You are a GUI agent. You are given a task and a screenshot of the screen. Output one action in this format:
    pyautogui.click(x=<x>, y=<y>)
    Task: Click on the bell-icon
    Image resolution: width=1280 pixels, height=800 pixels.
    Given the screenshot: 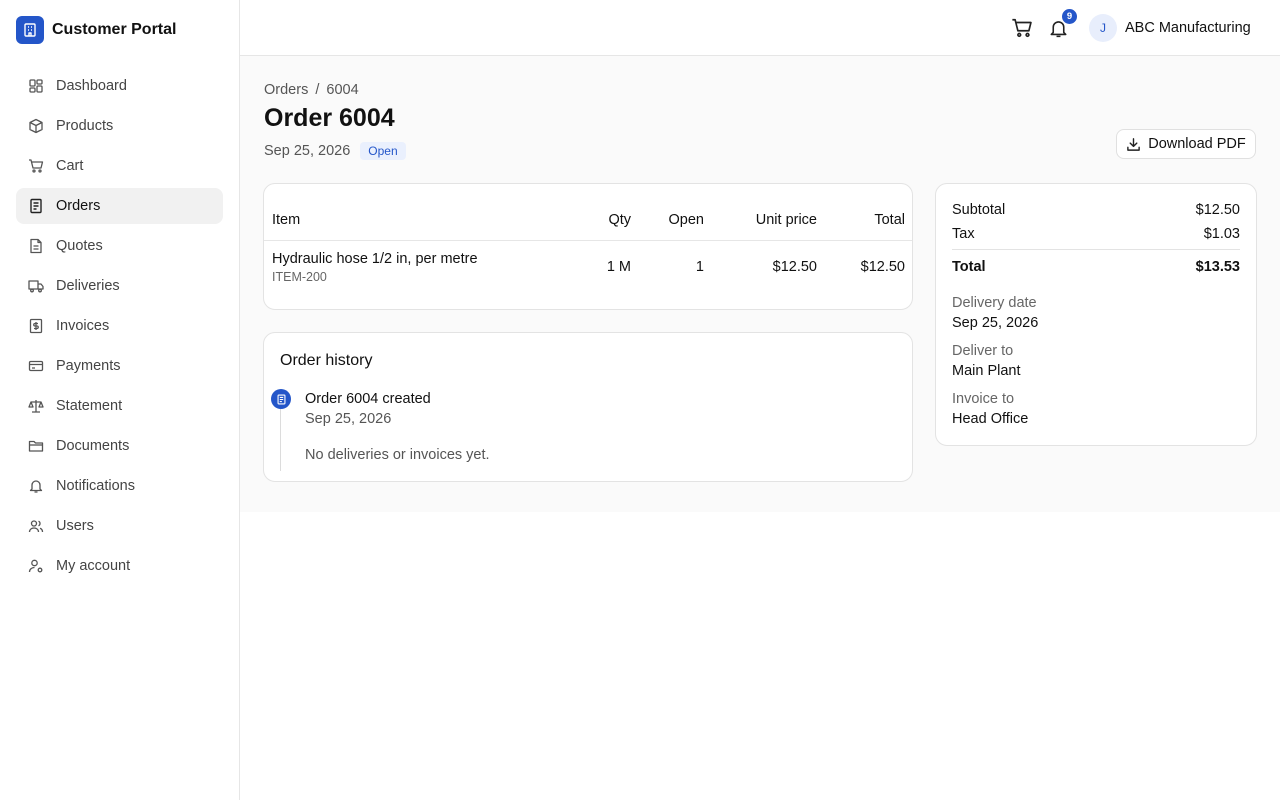 What is the action you would take?
    pyautogui.click(x=36, y=486)
    